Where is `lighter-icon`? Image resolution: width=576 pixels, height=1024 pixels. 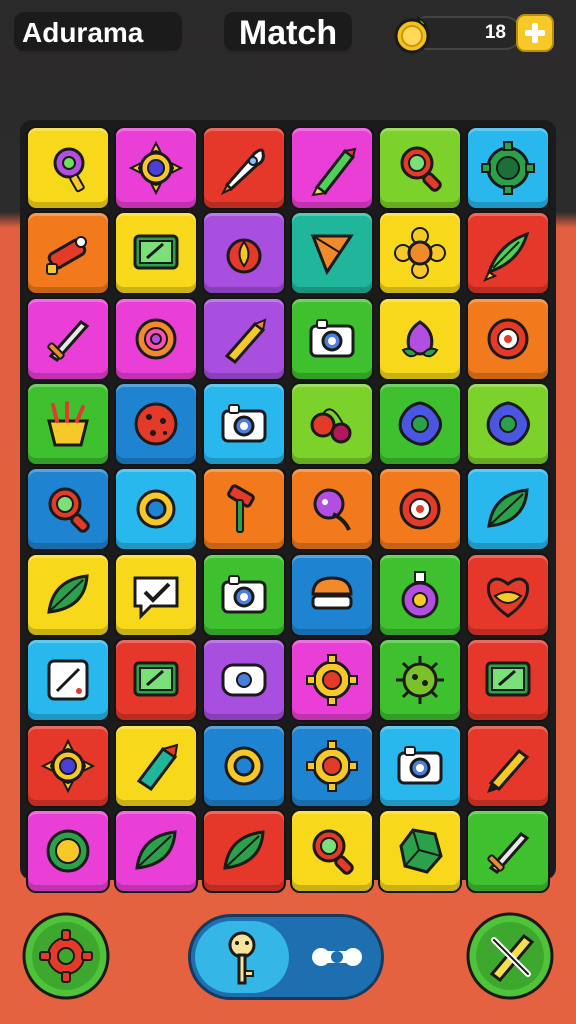 lighter-icon is located at coordinates (66, 256).